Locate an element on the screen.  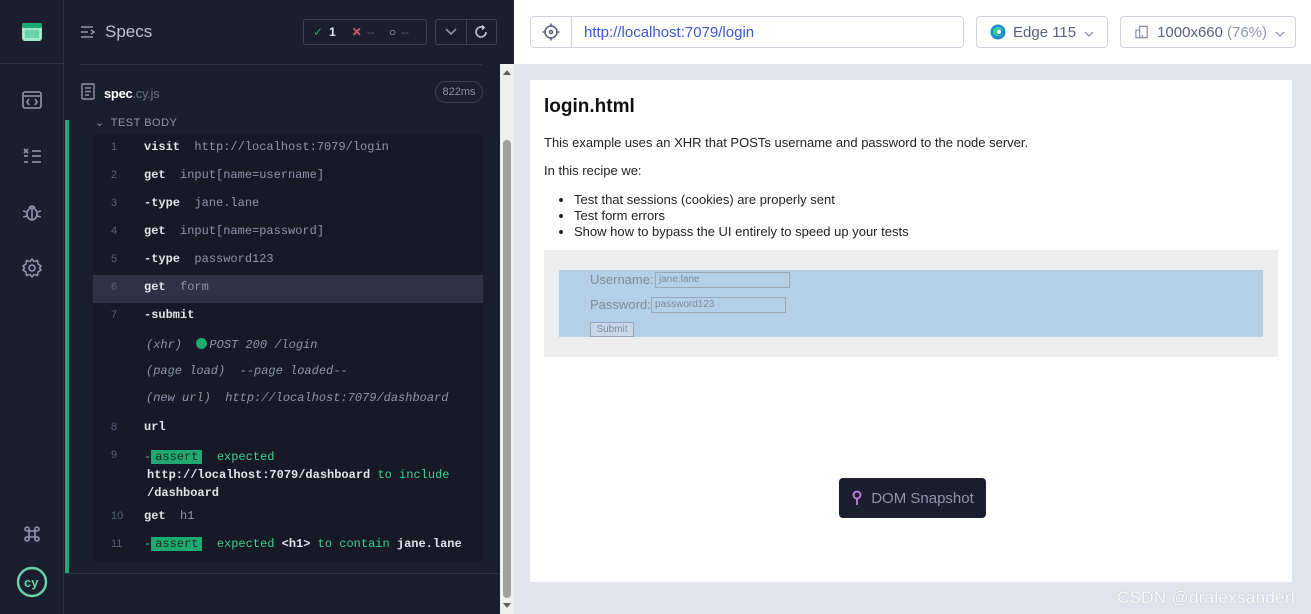
event-text: --page loaded-- is located at coordinates (293, 371).